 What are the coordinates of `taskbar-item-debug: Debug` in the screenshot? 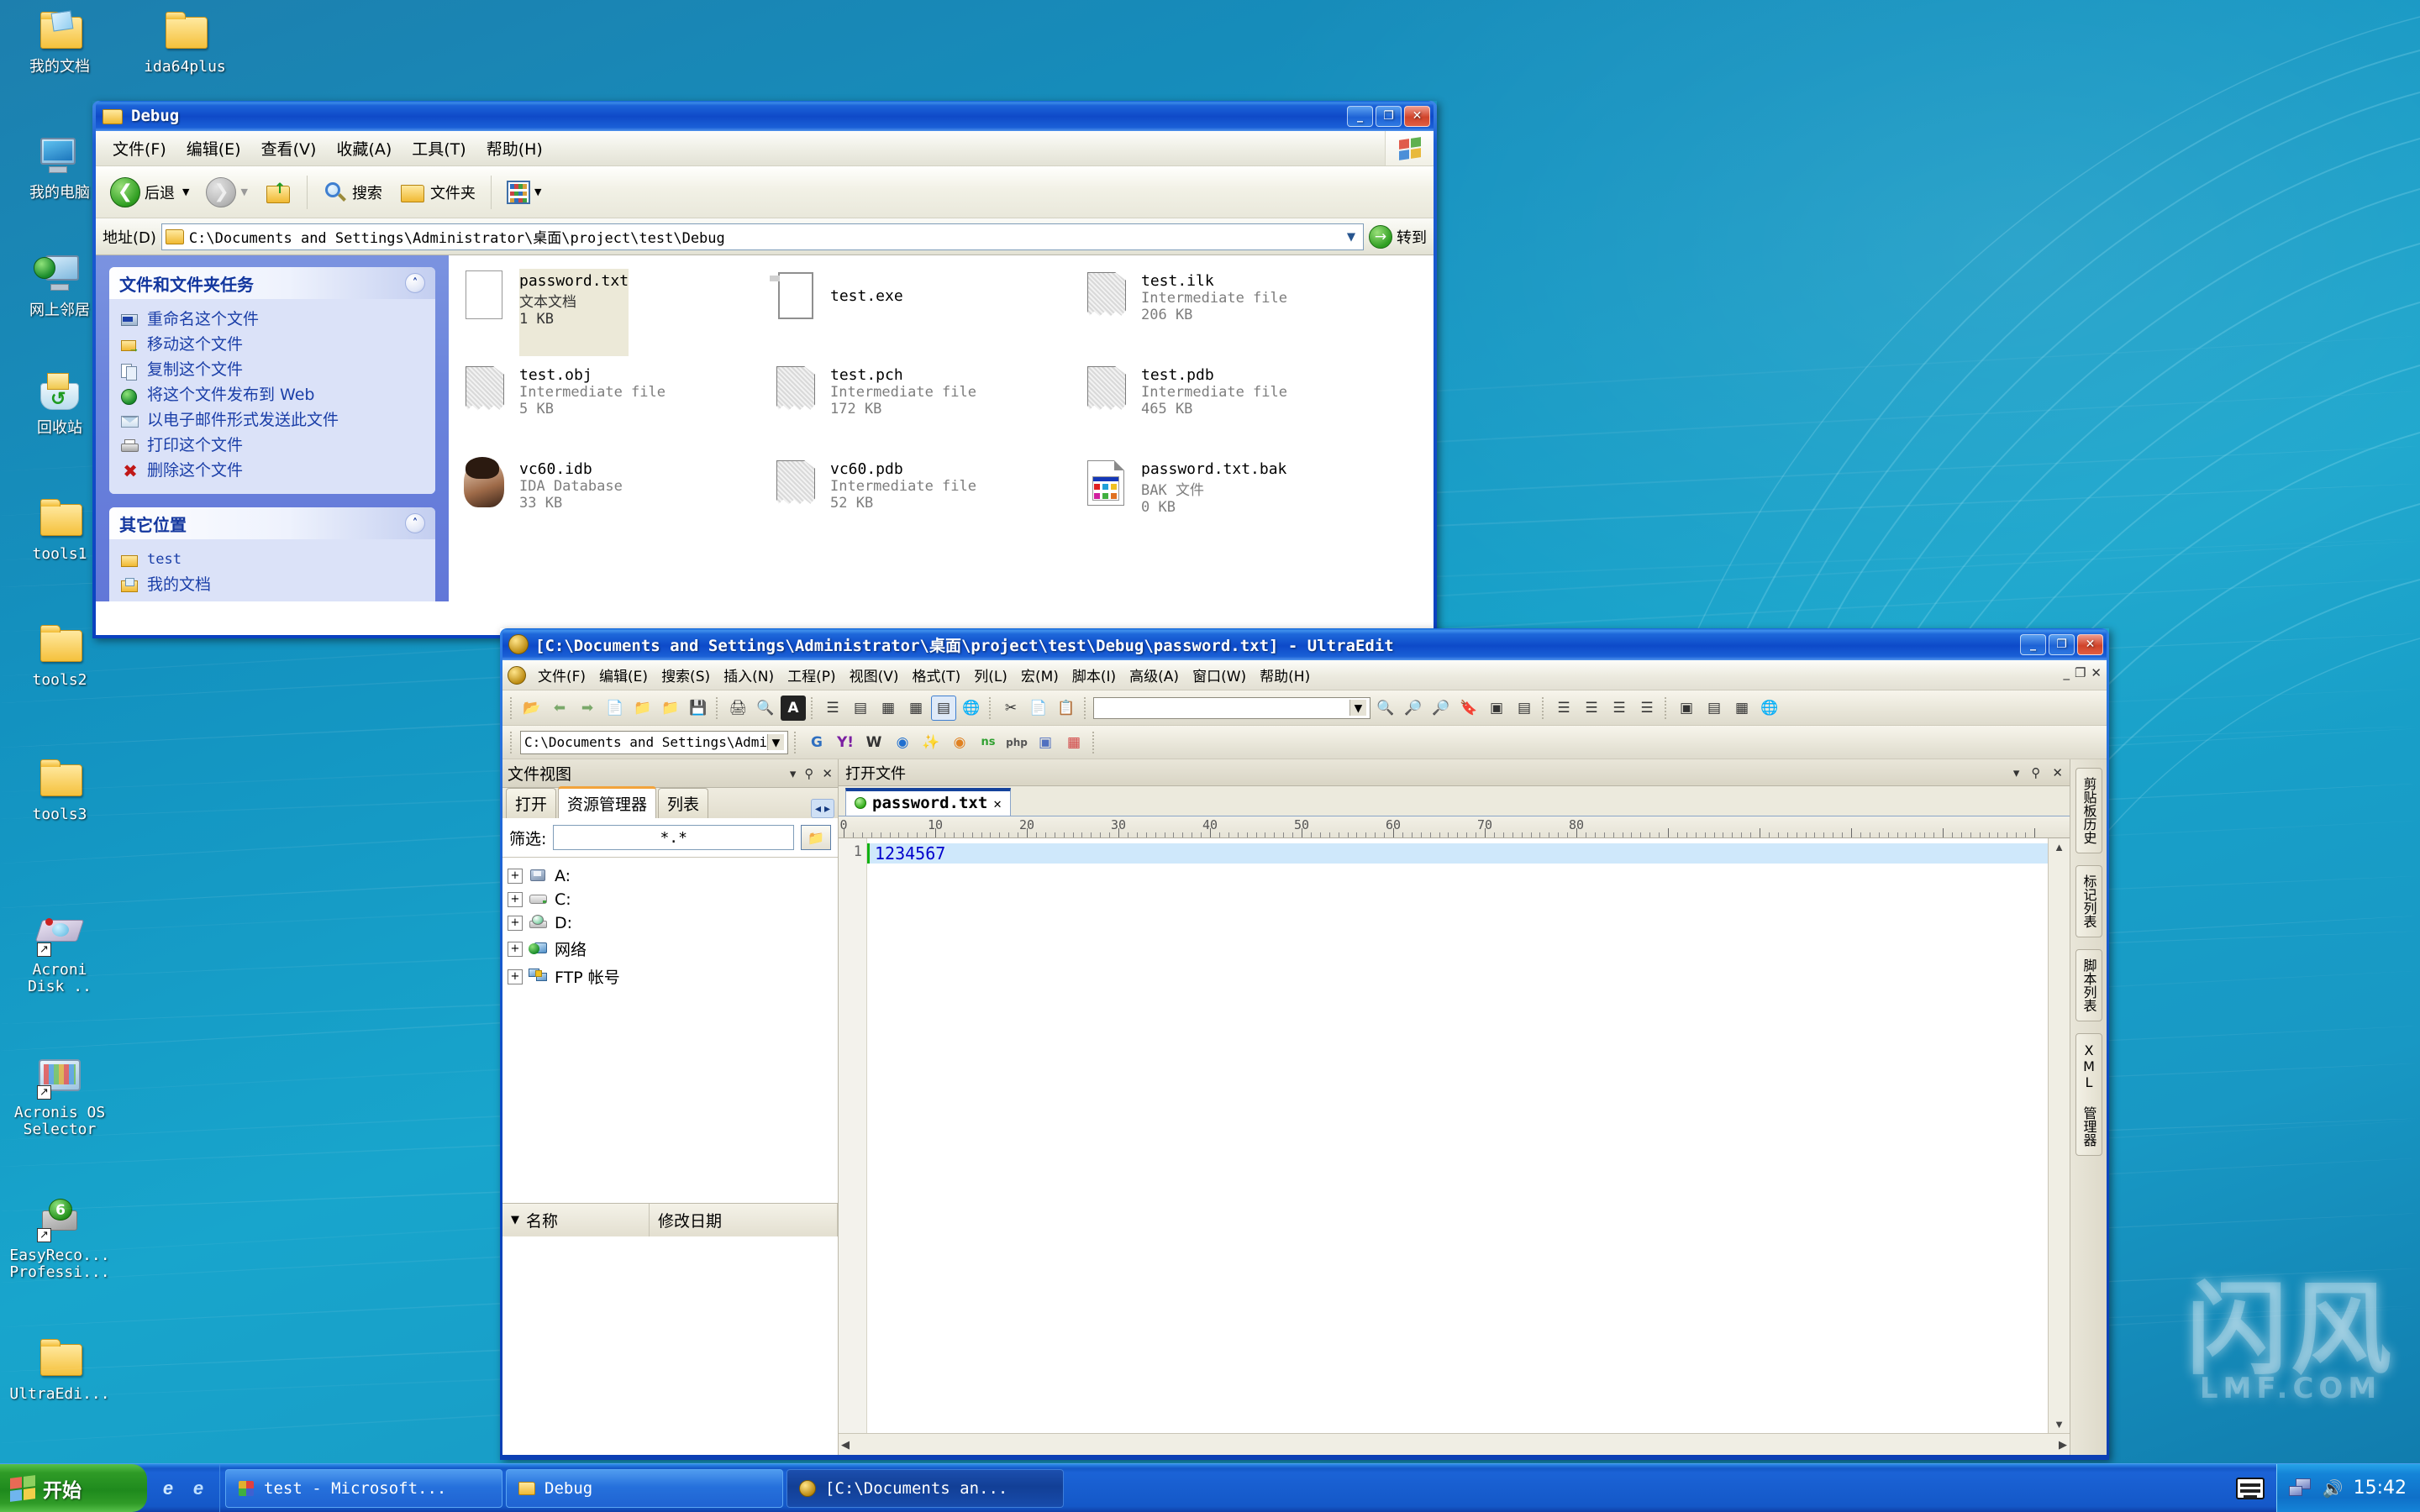 It's located at (644, 1488).